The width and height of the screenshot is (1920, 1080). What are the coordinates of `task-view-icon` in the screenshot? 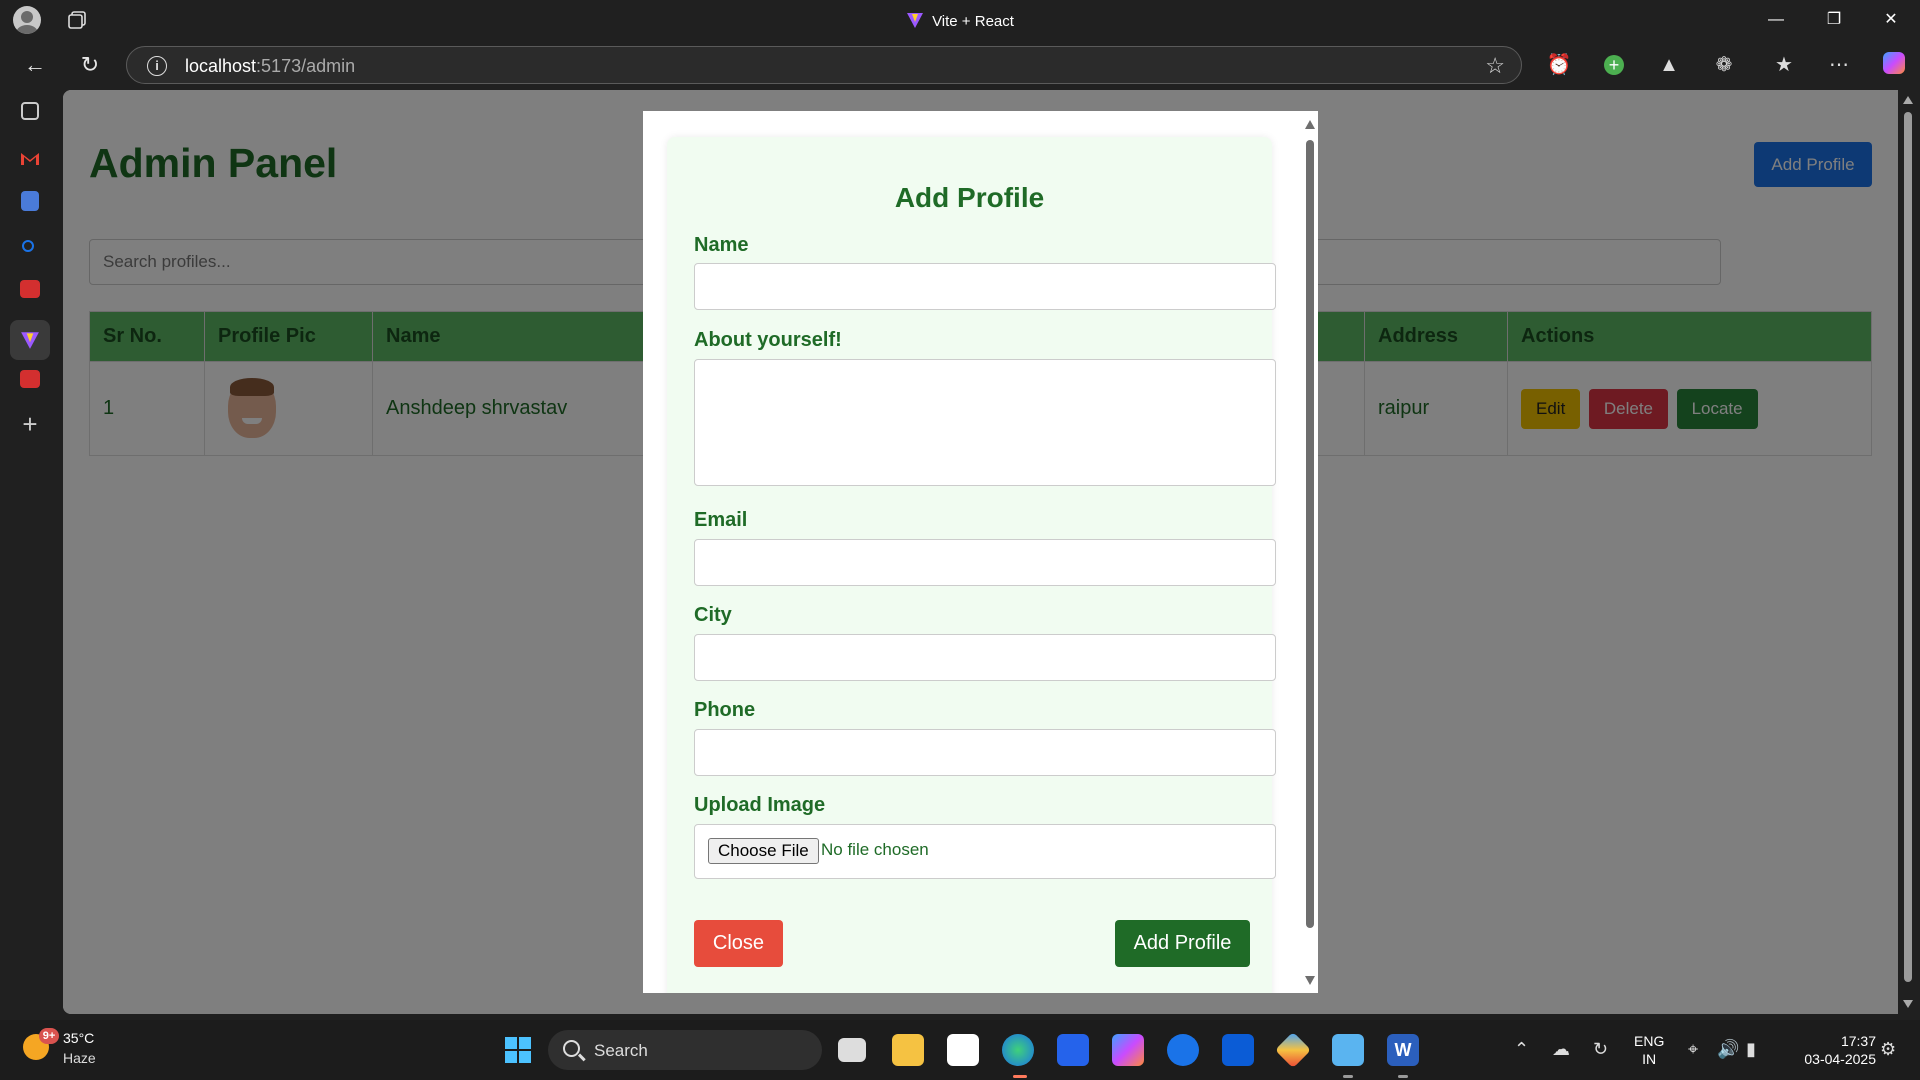 It's located at (852, 1050).